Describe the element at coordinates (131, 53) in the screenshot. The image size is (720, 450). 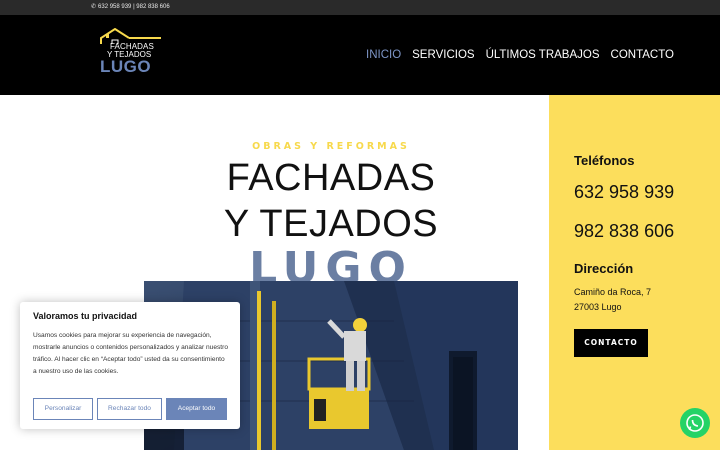
I see `site-logo: FACHADAS Y TEJADOS LUGO` at that location.